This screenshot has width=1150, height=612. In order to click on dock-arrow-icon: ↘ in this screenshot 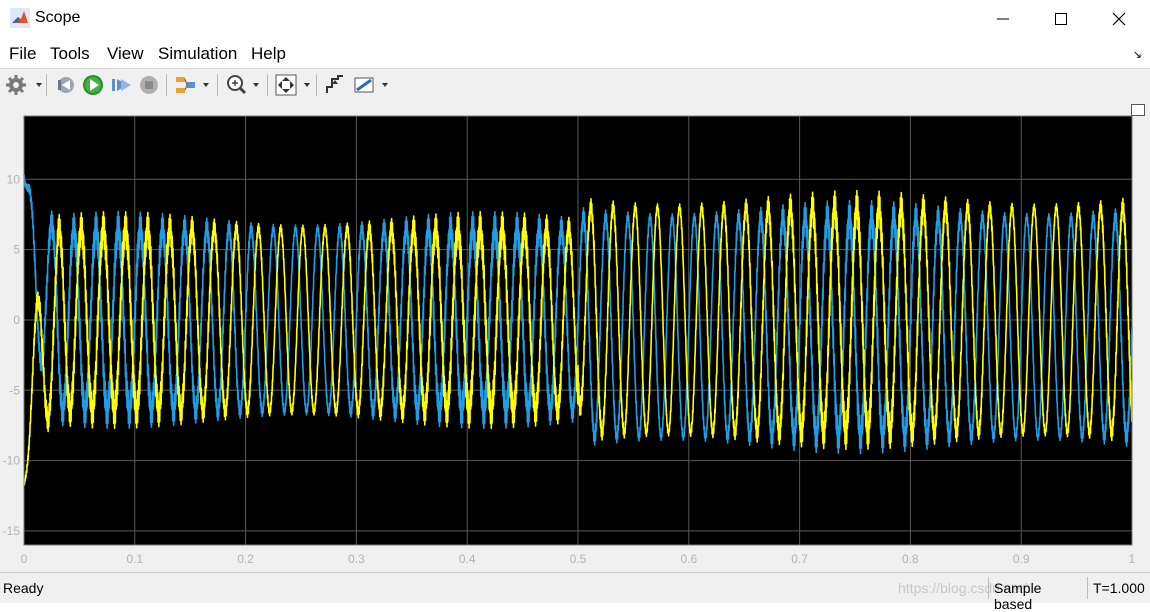, I will do `click(1137, 54)`.